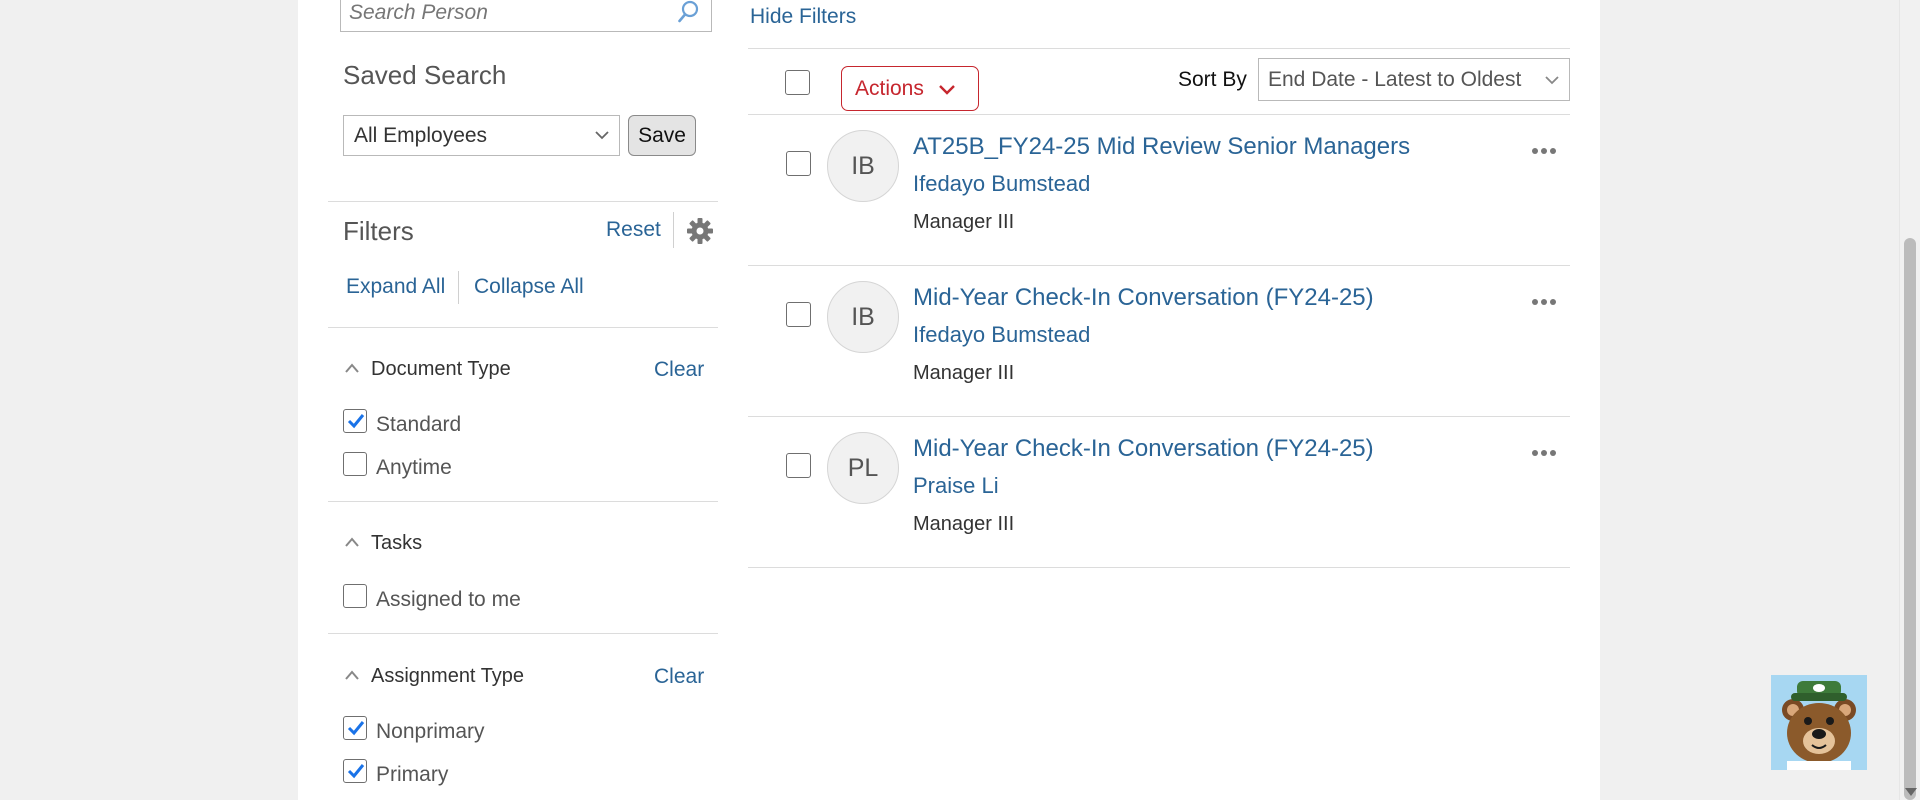  I want to click on scrollbar-thumb, so click(1910, 519).